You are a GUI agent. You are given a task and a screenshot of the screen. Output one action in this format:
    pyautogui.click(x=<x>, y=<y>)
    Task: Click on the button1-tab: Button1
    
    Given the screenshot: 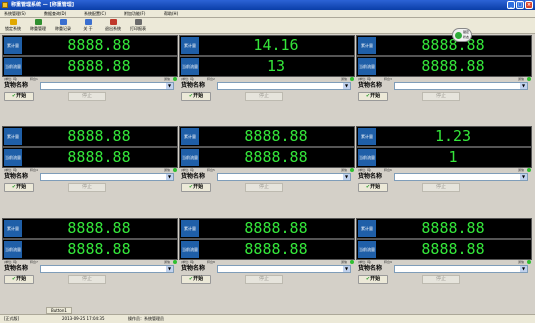 What is the action you would take?
    pyautogui.click(x=59, y=310)
    